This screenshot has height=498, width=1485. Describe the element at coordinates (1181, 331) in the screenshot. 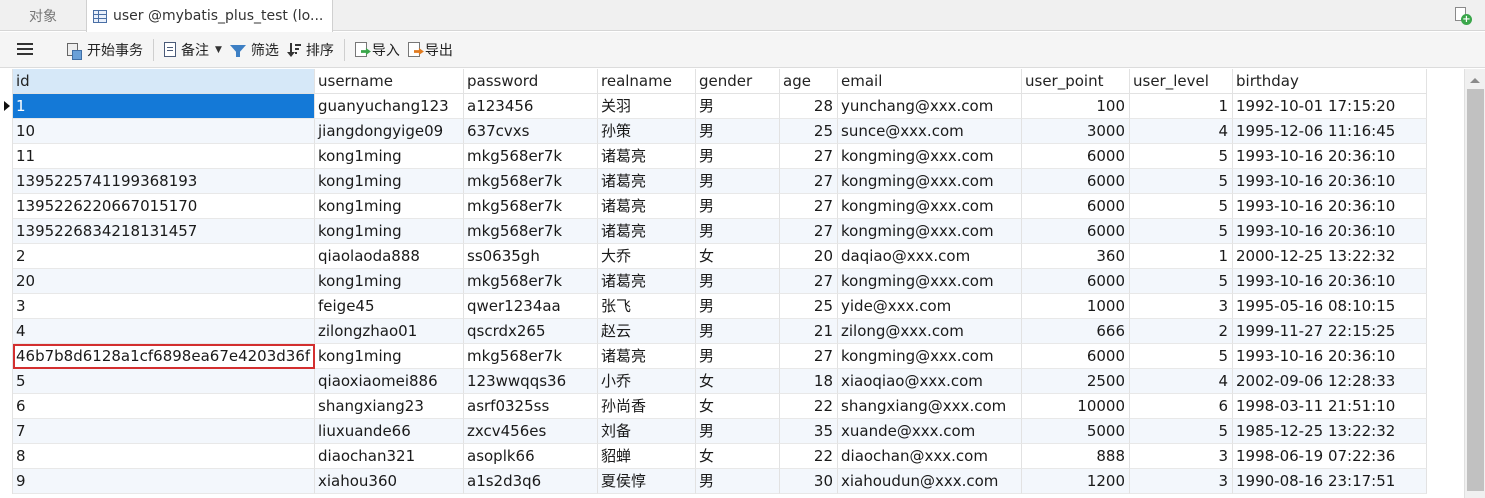

I see `cell-user-level: 2` at that location.